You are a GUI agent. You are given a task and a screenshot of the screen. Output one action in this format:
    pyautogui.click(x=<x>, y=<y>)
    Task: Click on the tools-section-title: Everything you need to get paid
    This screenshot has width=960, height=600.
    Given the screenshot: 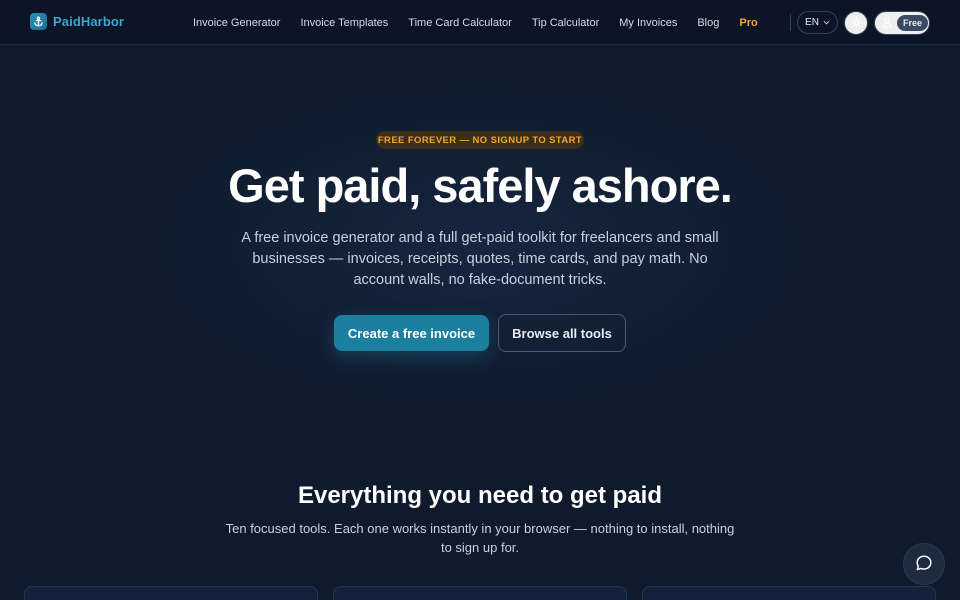 What is the action you would take?
    pyautogui.click(x=480, y=495)
    